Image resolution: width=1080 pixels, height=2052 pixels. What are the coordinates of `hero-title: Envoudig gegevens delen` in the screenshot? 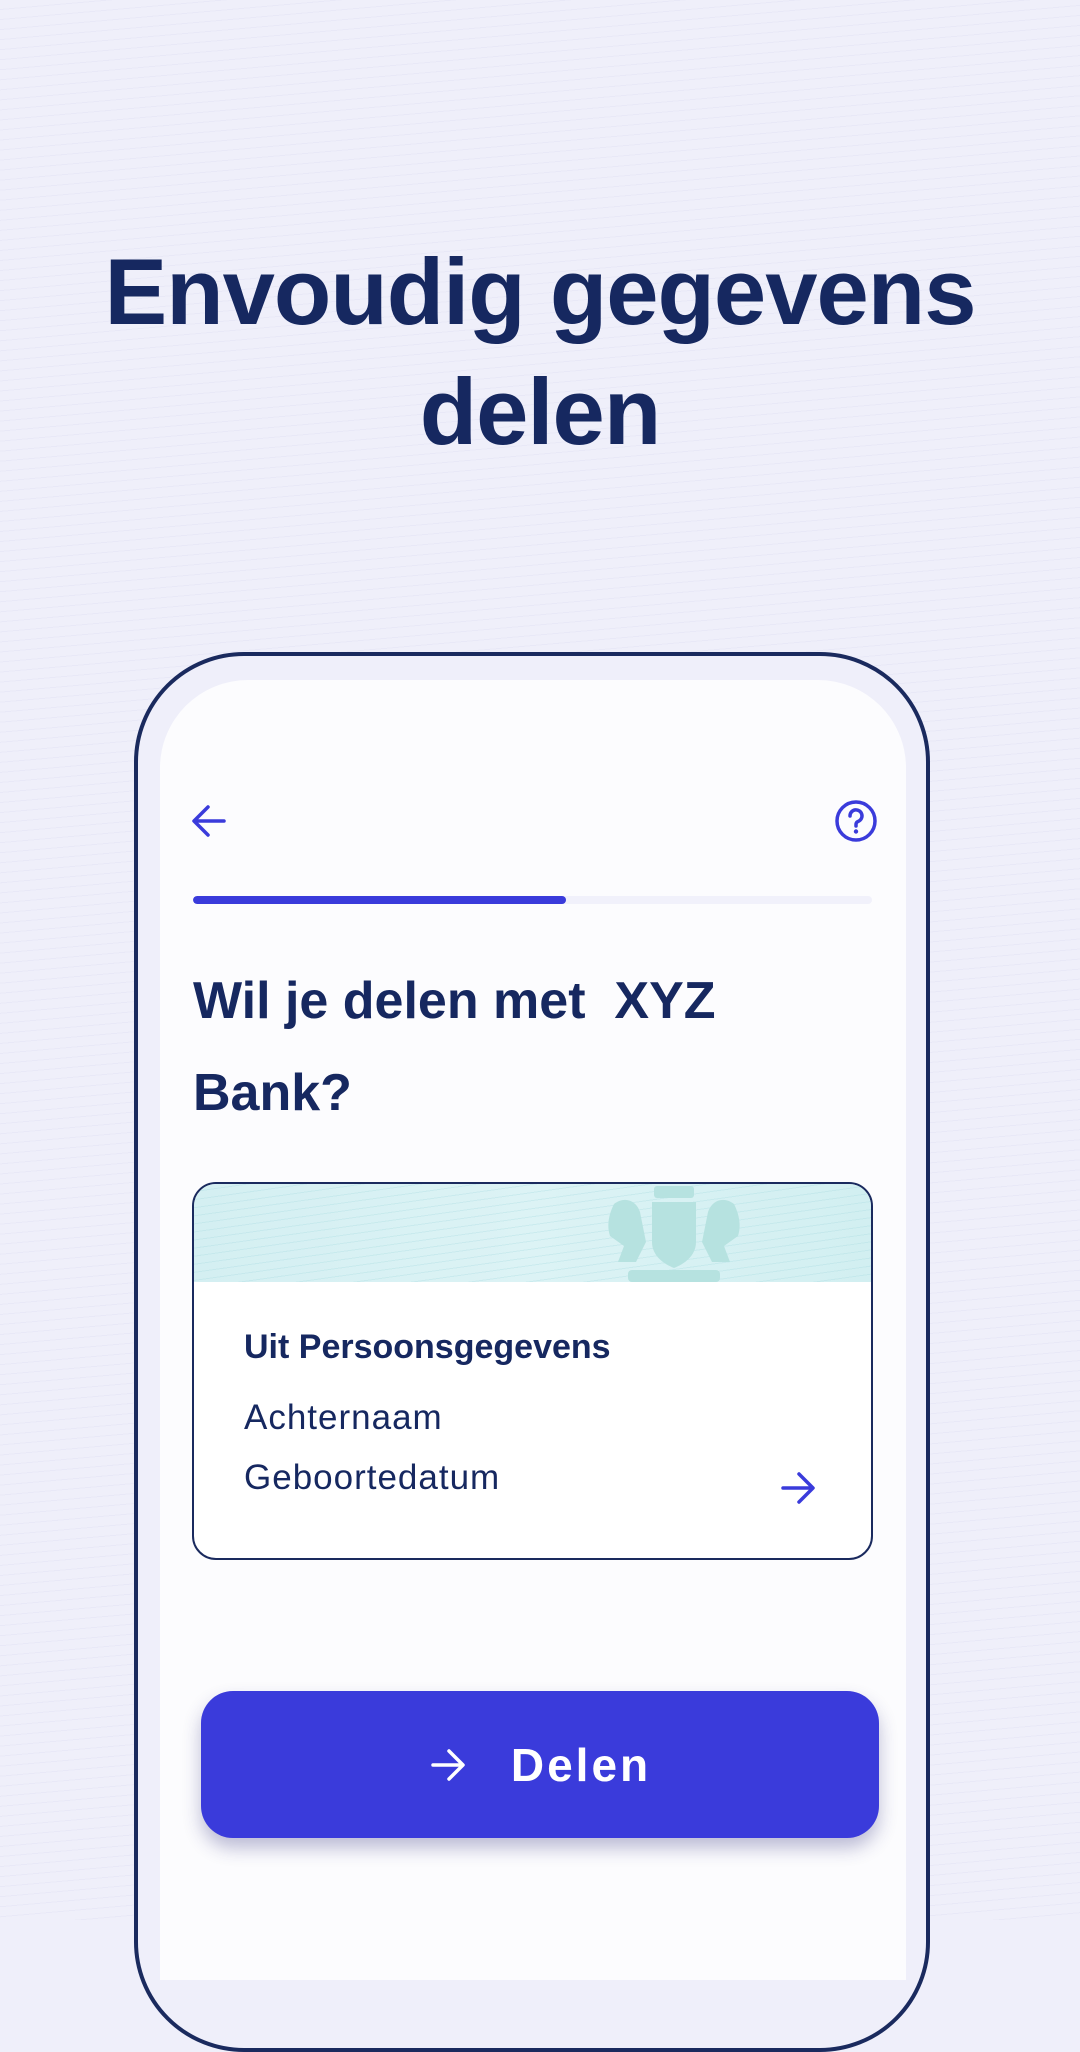 It's located at (540, 352).